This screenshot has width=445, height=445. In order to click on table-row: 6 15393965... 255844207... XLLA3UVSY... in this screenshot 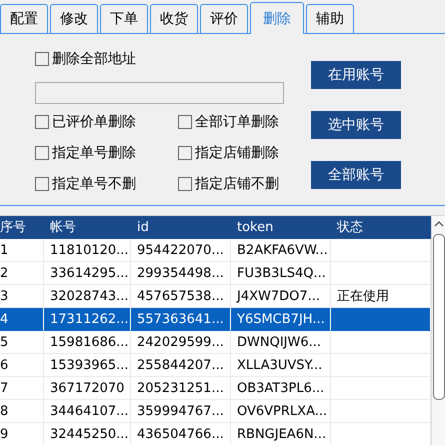, I will do `click(215, 365)`.